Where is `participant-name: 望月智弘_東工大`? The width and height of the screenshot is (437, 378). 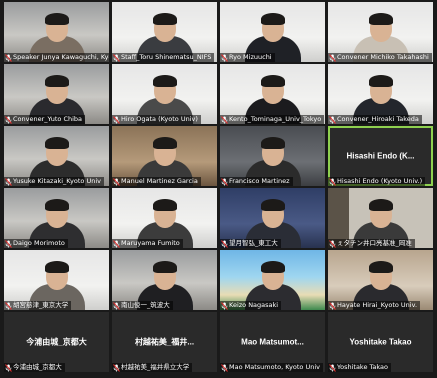 participant-name: 望月智弘_東工大 is located at coordinates (253, 243).